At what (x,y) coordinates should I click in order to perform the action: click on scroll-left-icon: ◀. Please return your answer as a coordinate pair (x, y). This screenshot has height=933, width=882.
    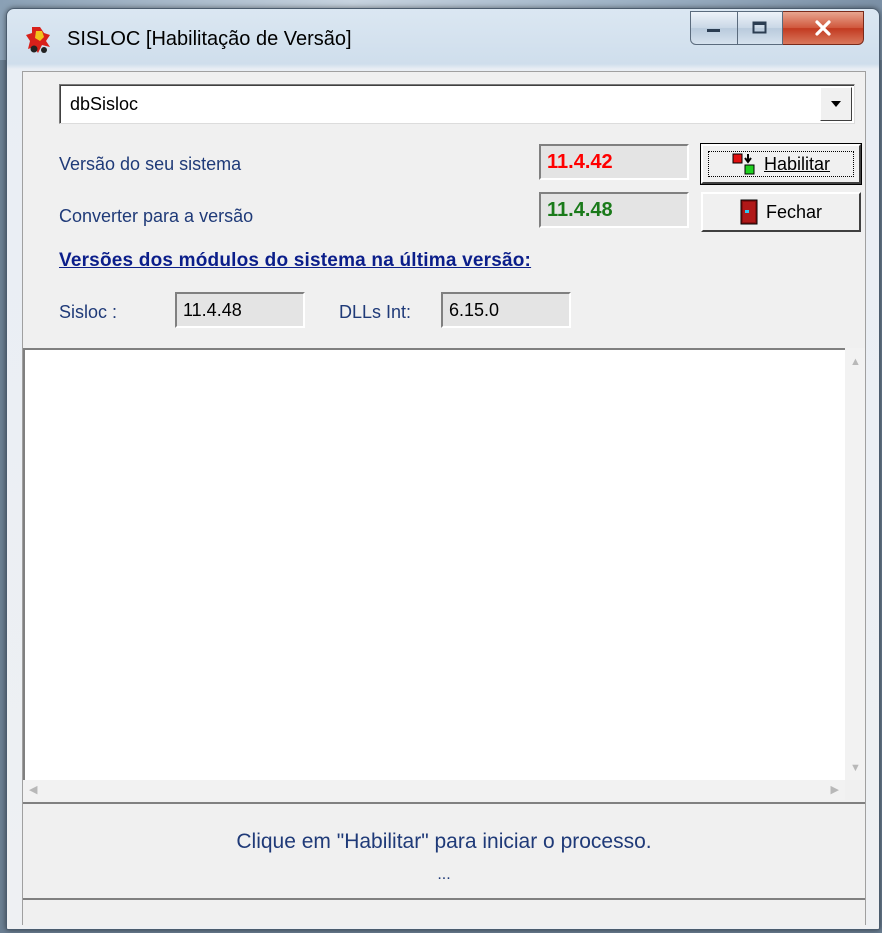
    Looking at the image, I should click on (33, 789).